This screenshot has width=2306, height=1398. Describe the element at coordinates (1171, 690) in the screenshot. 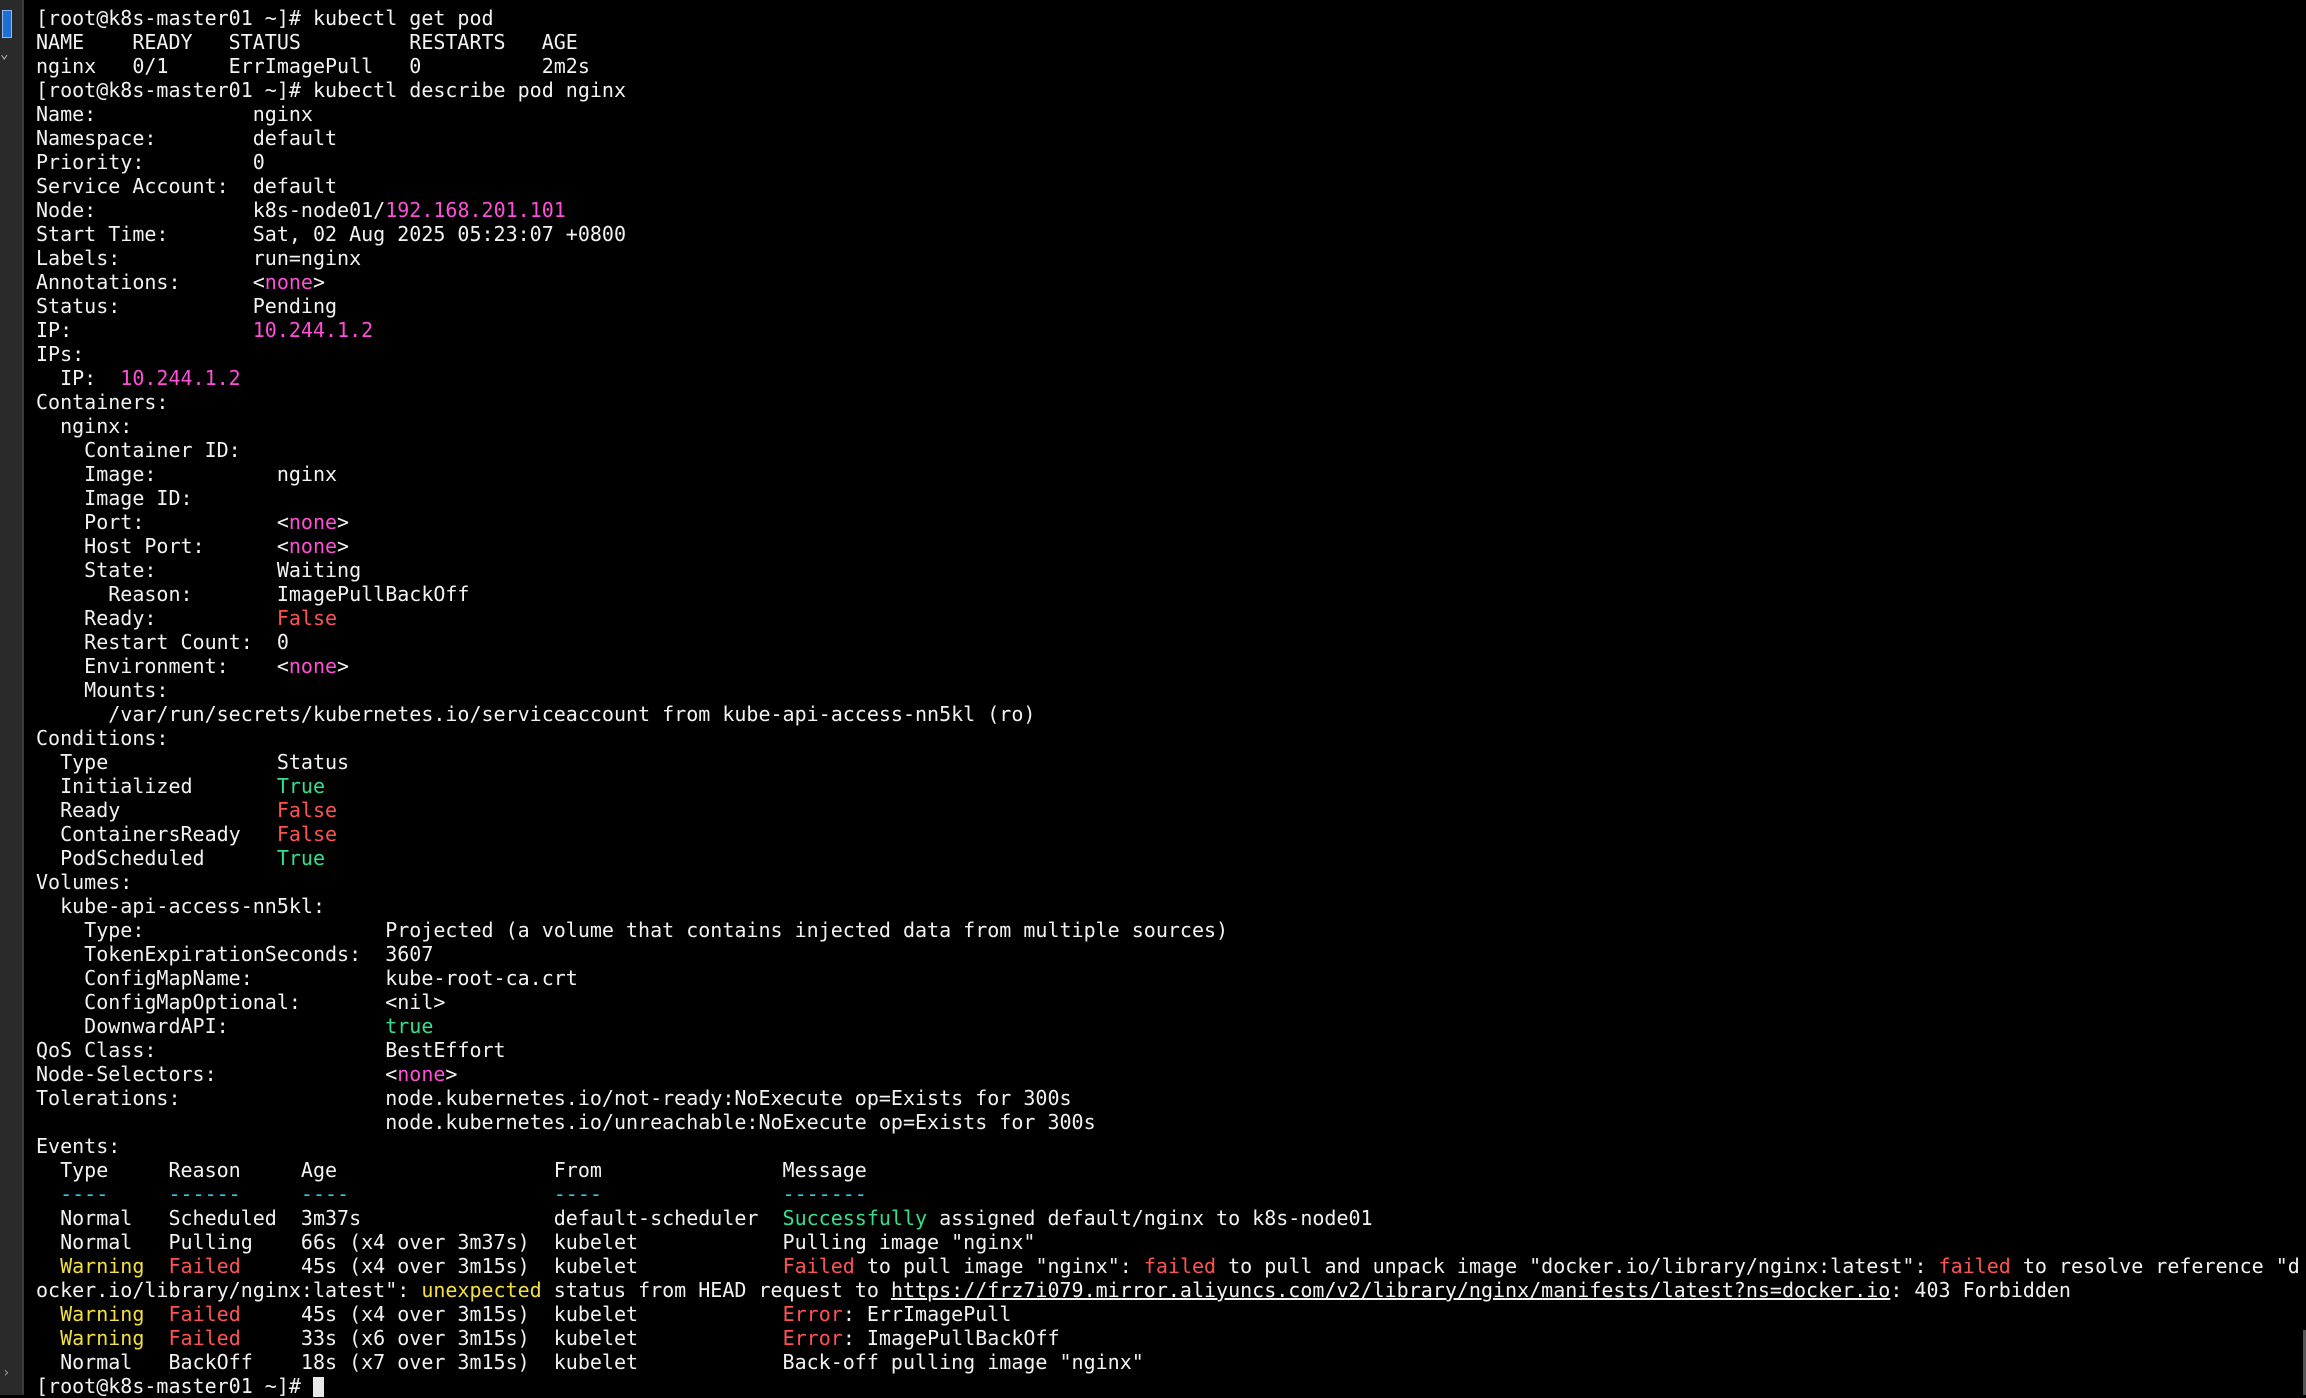

I see `terminal-line: Mounts:` at that location.